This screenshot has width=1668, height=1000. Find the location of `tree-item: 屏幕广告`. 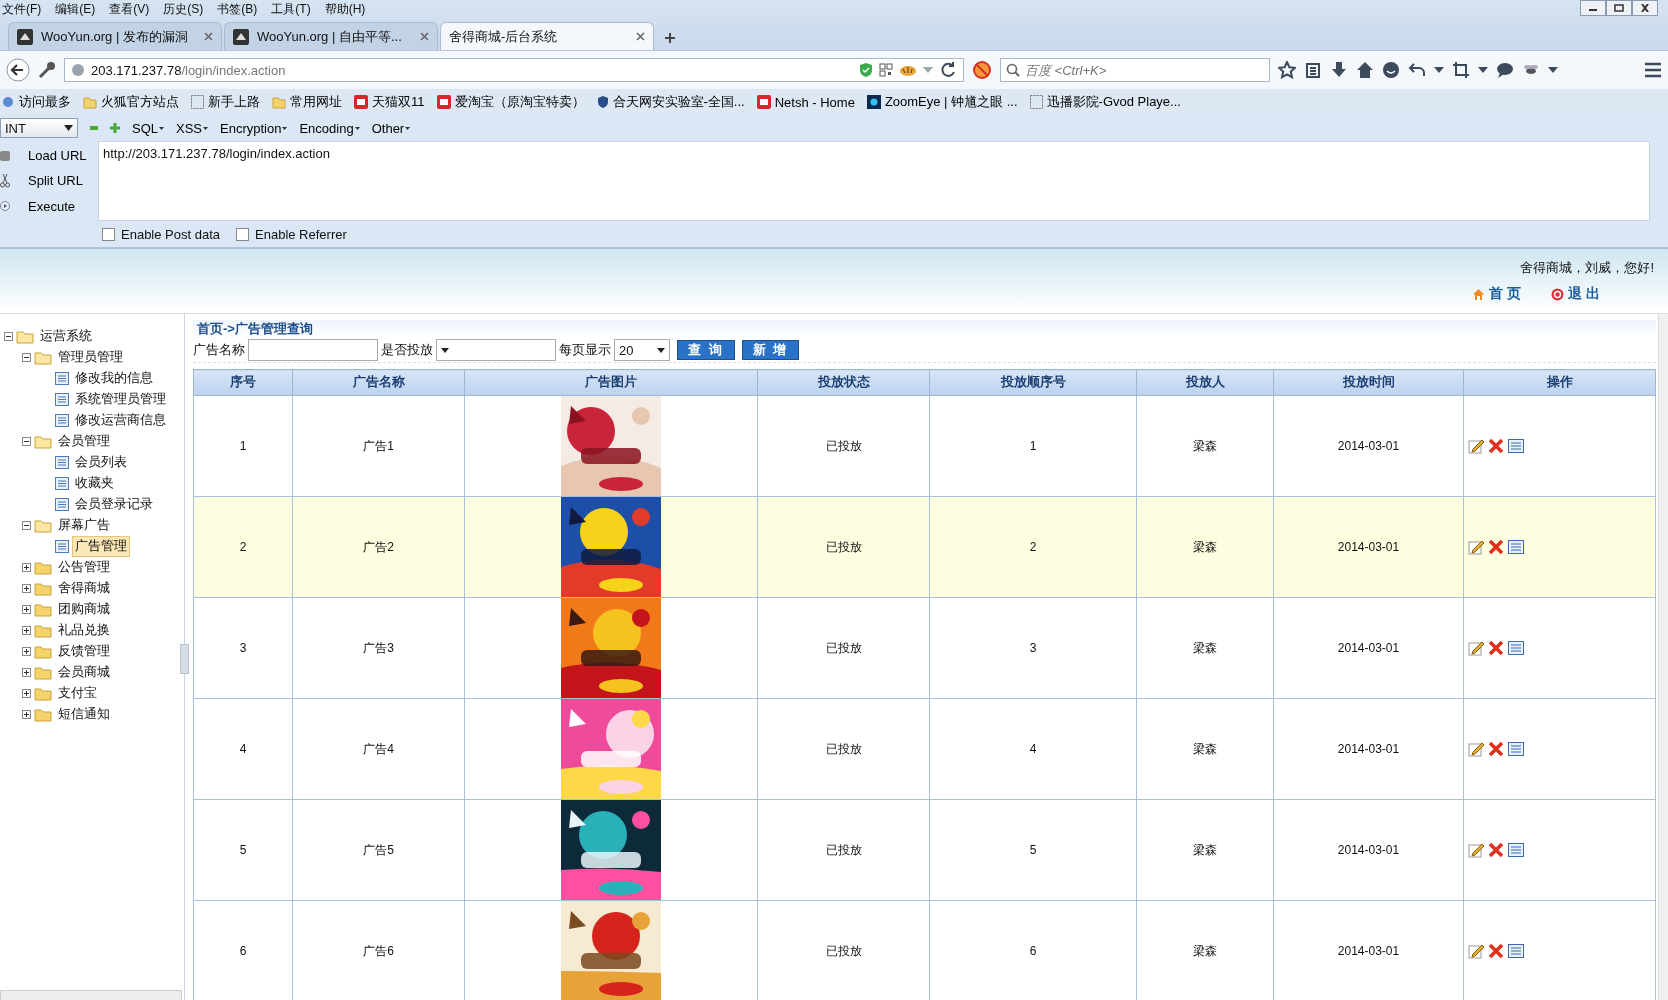

tree-item: 屏幕广告 is located at coordinates (84, 525).